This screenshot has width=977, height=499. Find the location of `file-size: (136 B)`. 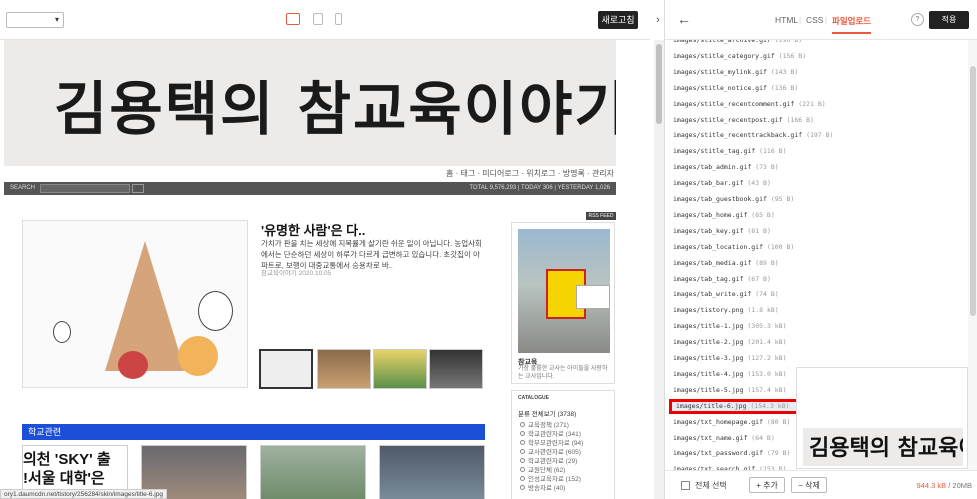

file-size: (136 B) is located at coordinates (784, 87).